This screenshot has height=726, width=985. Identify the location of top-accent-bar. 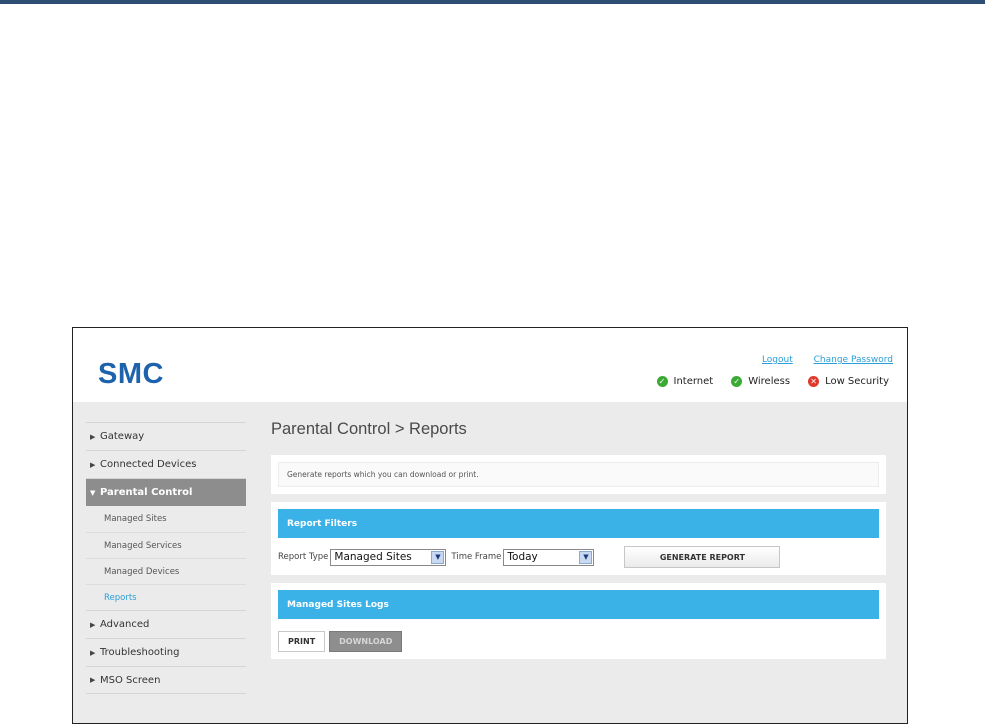
(492, 2).